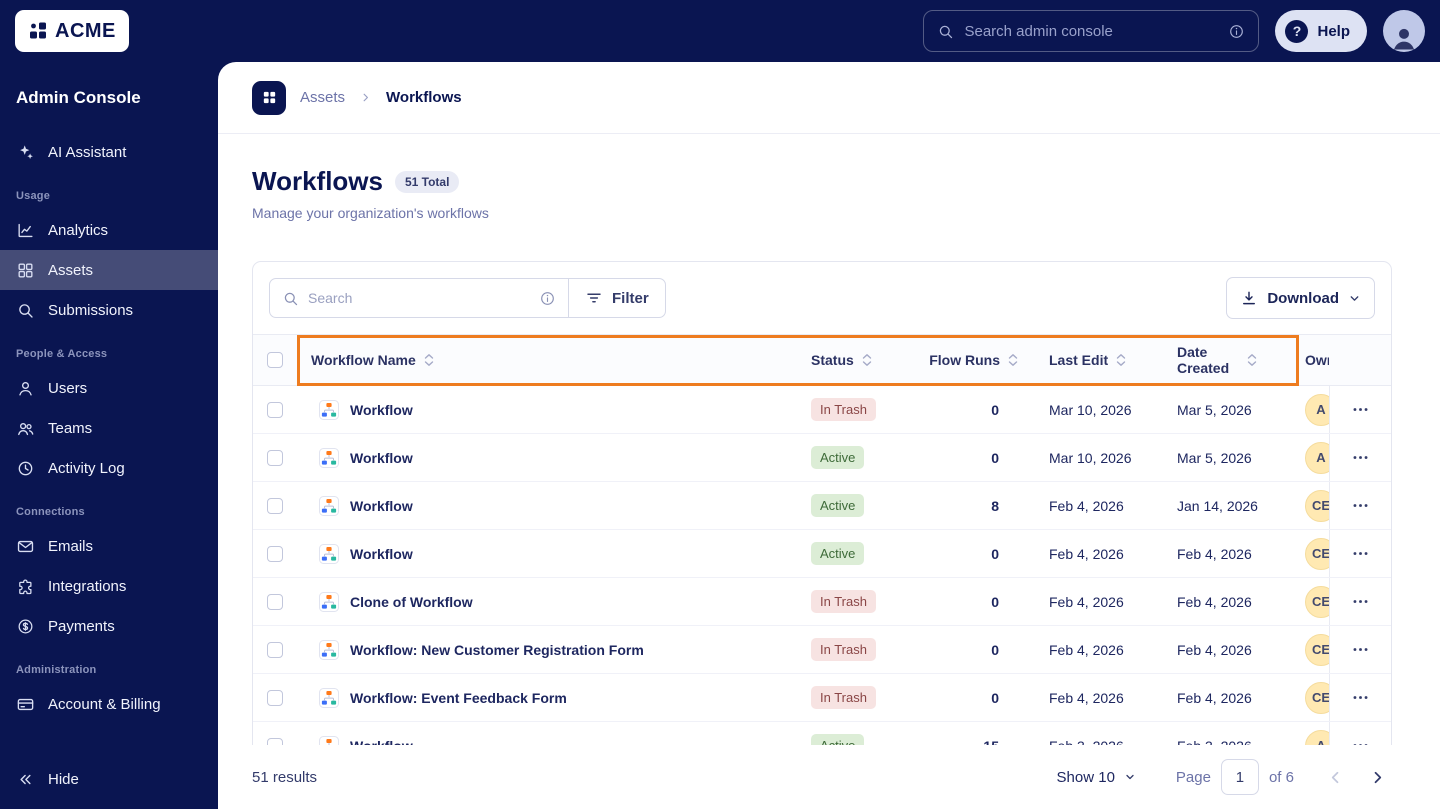 Image resolution: width=1440 pixels, height=809 pixels. I want to click on sidebar-item-account-billing: Account & Billing, so click(109, 704).